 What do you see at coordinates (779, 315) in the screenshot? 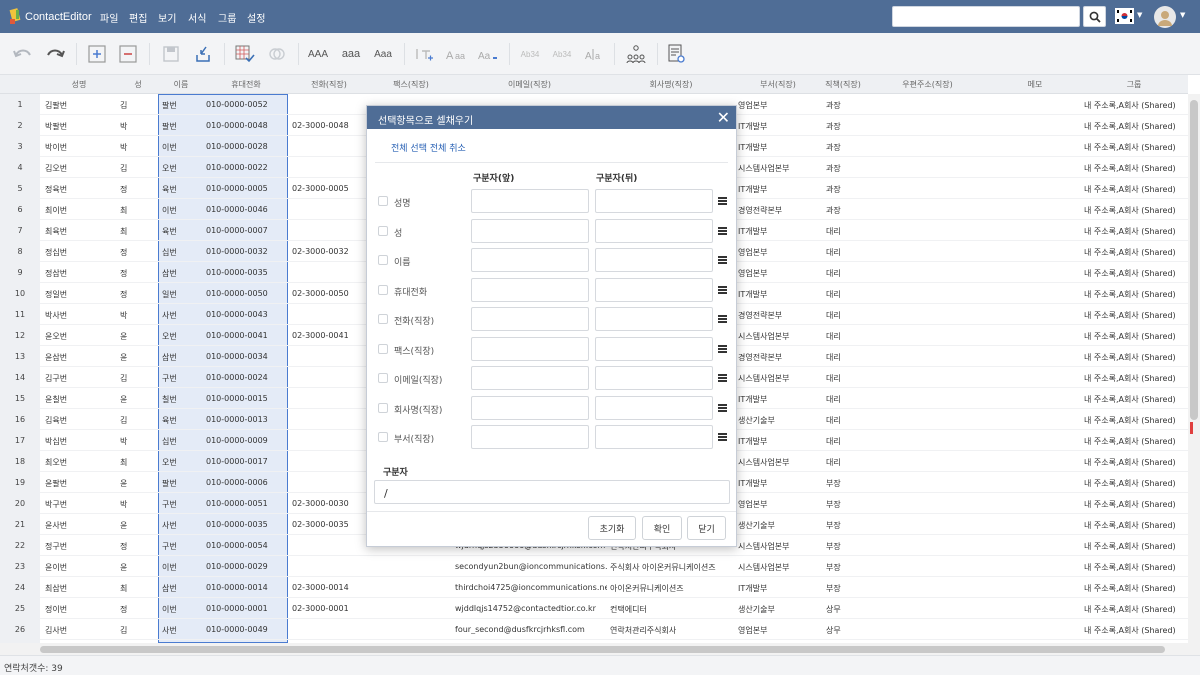
I see `cell-department: 경영전략본부` at bounding box center [779, 315].